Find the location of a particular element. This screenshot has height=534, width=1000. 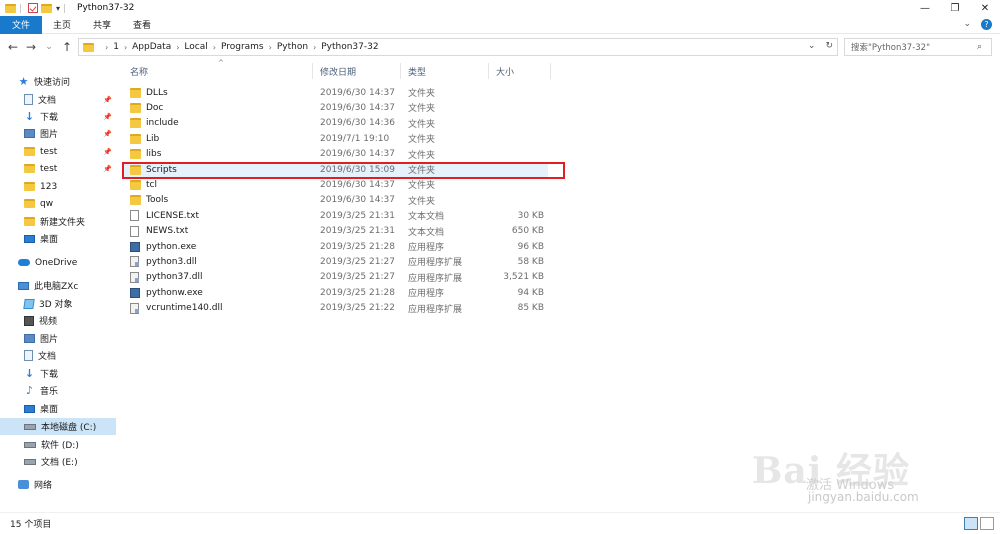

new-folder-icon is located at coordinates (46, 8).